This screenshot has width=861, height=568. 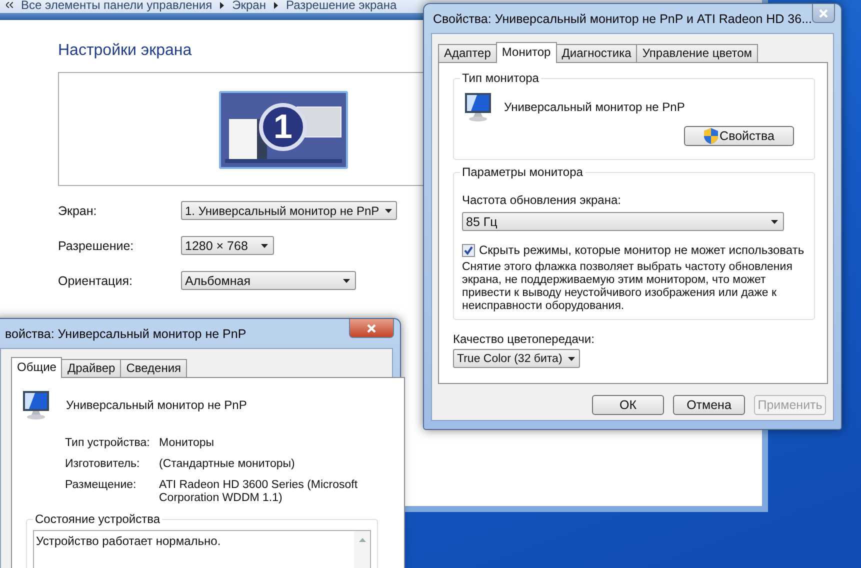 I want to click on tab: Управление цветом, so click(x=697, y=53).